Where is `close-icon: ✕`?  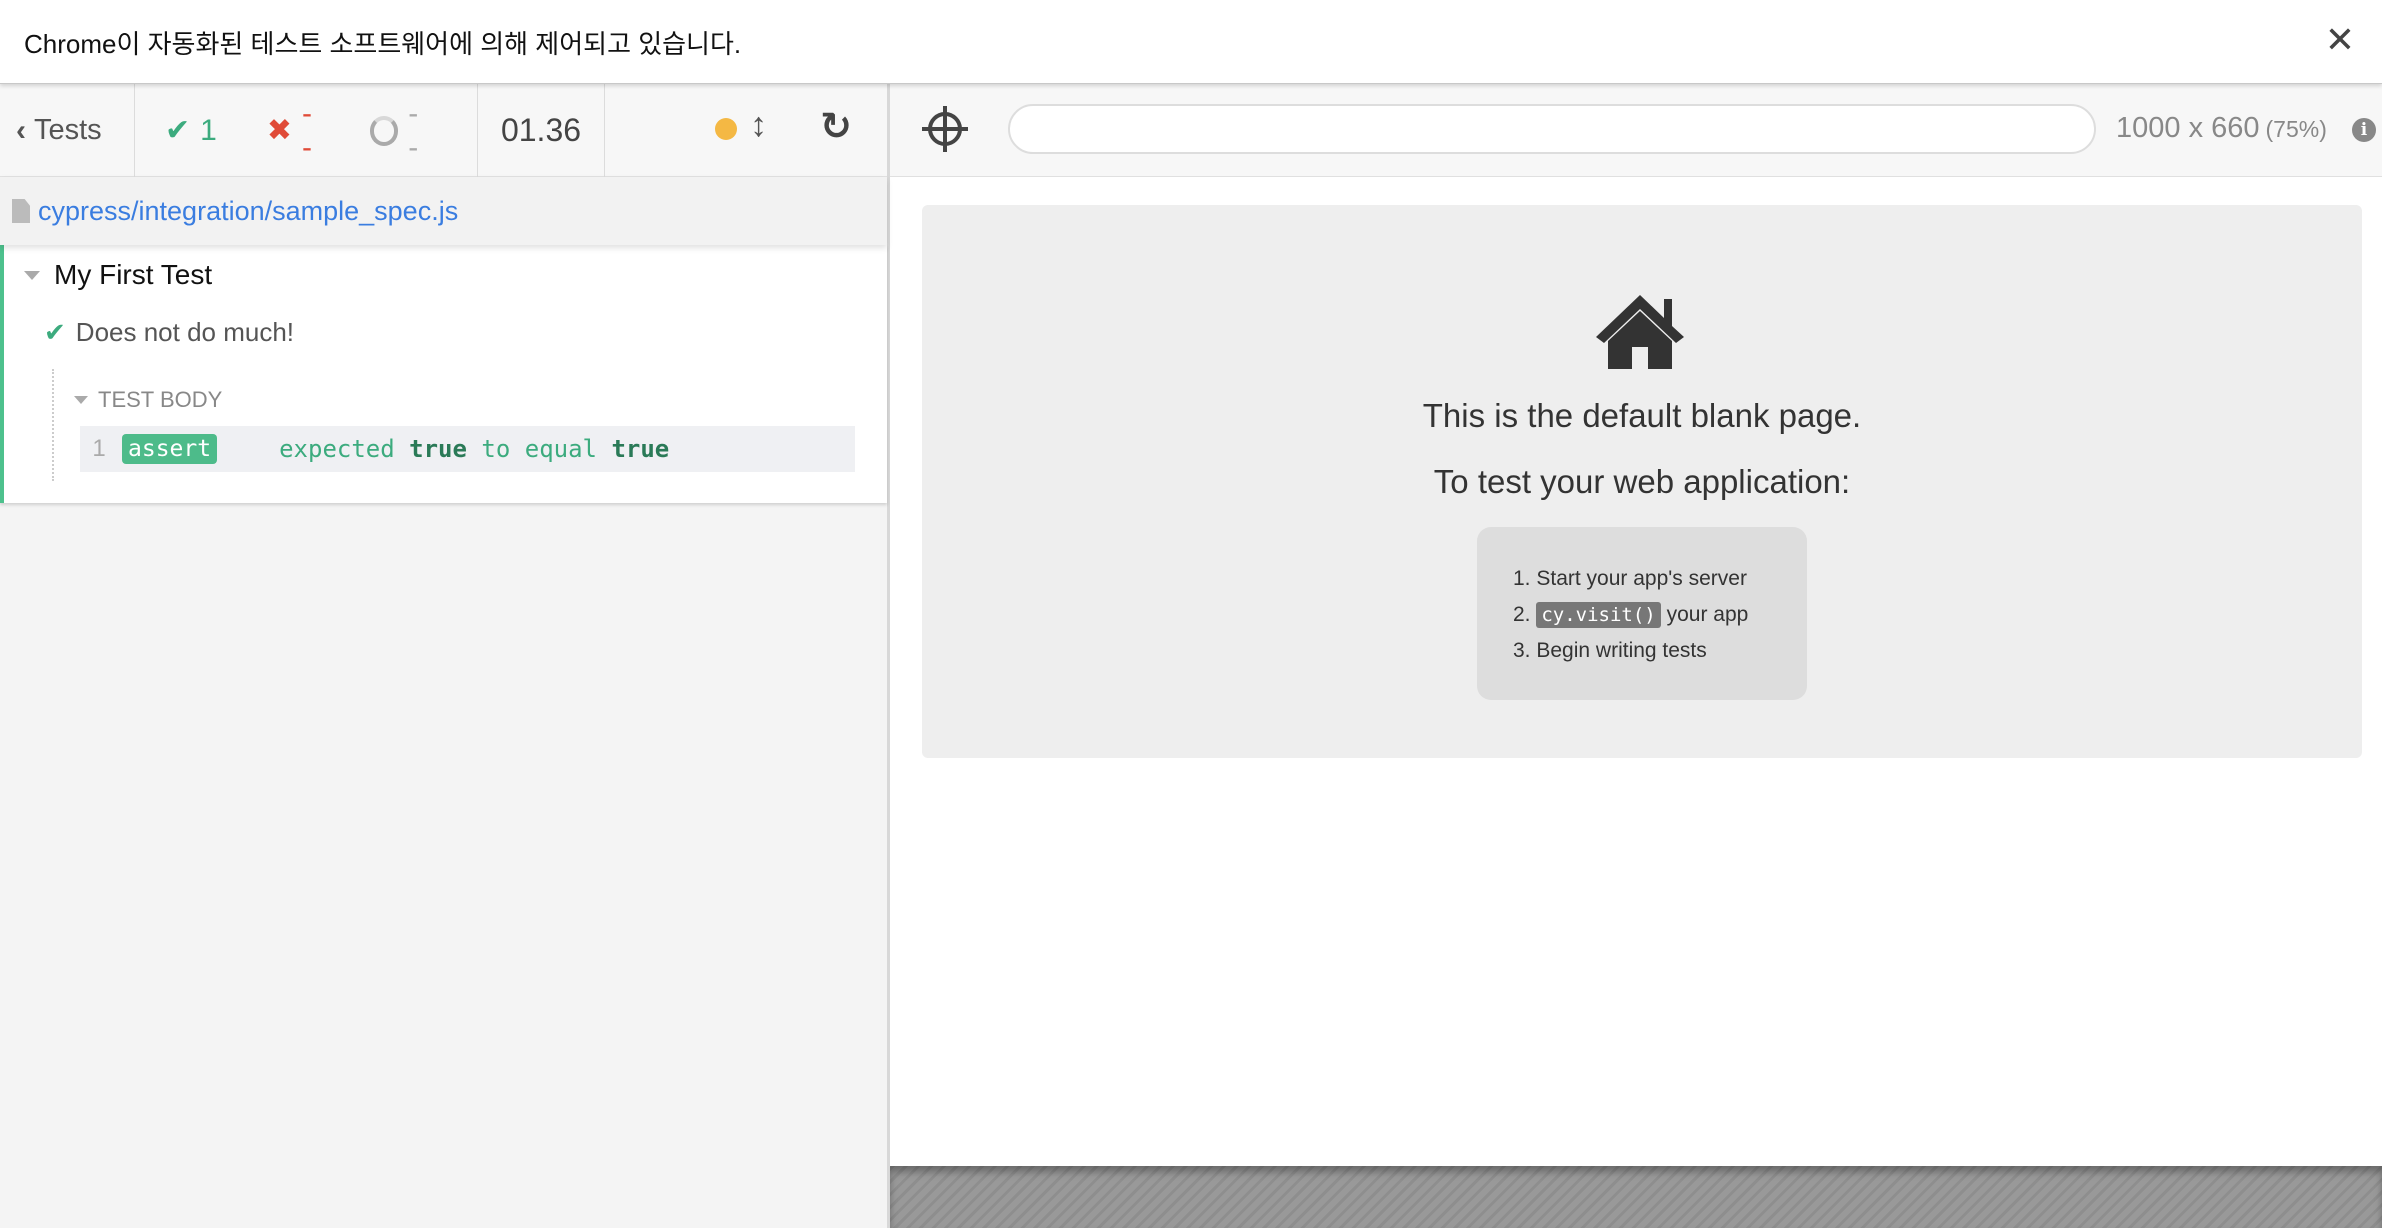
close-icon: ✕ is located at coordinates (2340, 40).